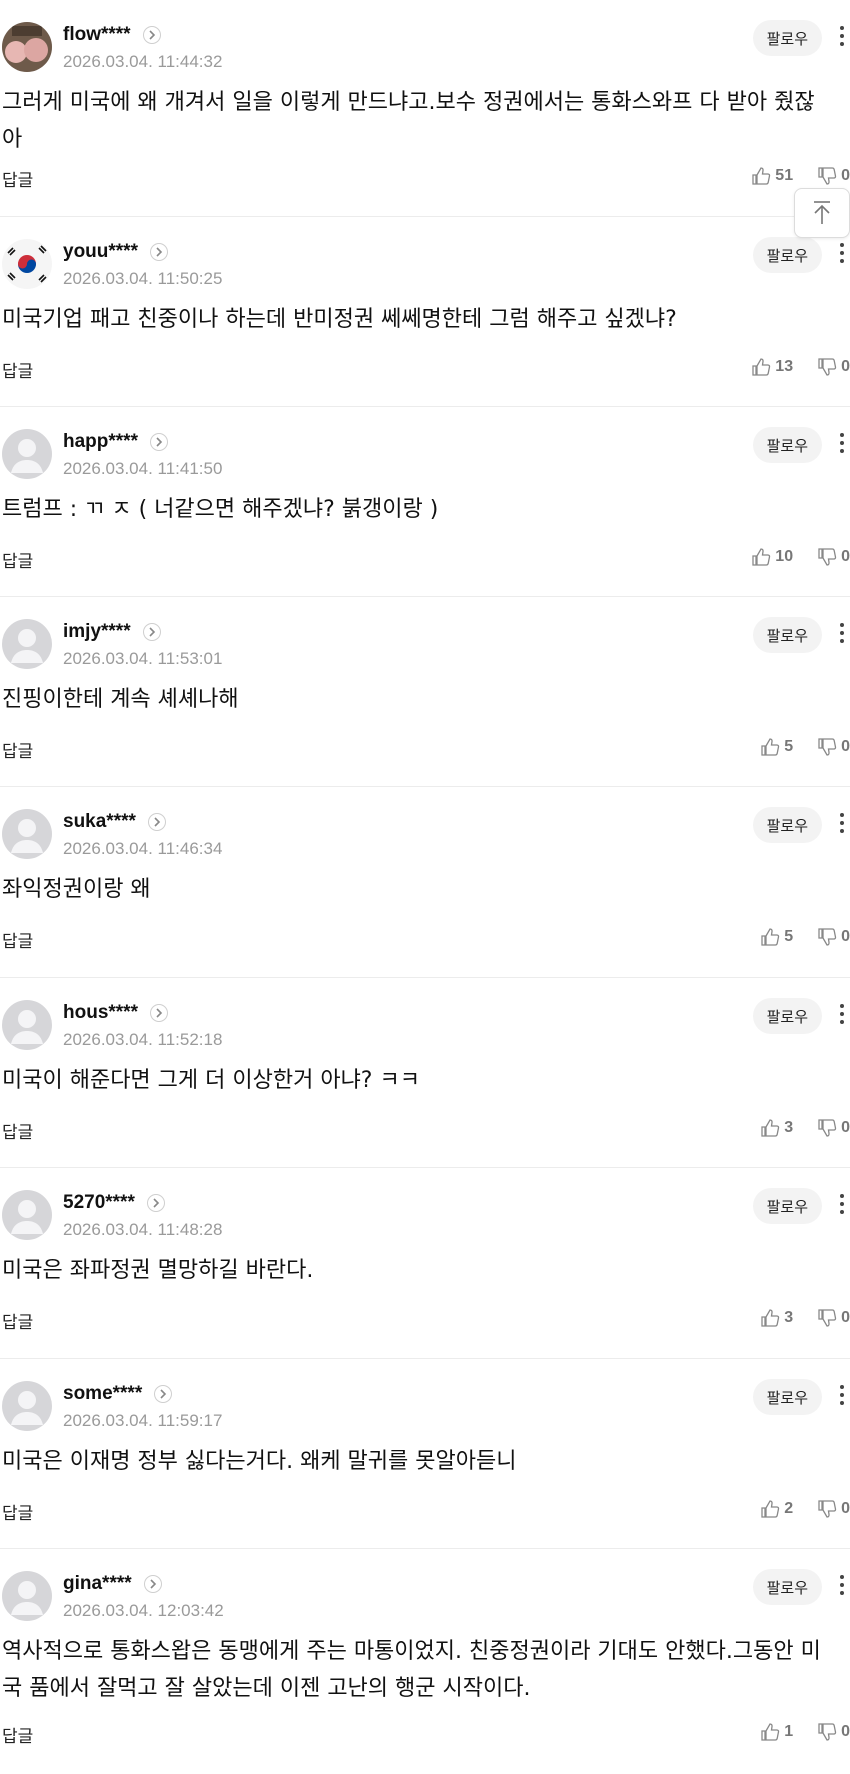 The width and height of the screenshot is (850, 1774). I want to click on comment-date: 2026.03.04. 11:50:25, so click(143, 278).